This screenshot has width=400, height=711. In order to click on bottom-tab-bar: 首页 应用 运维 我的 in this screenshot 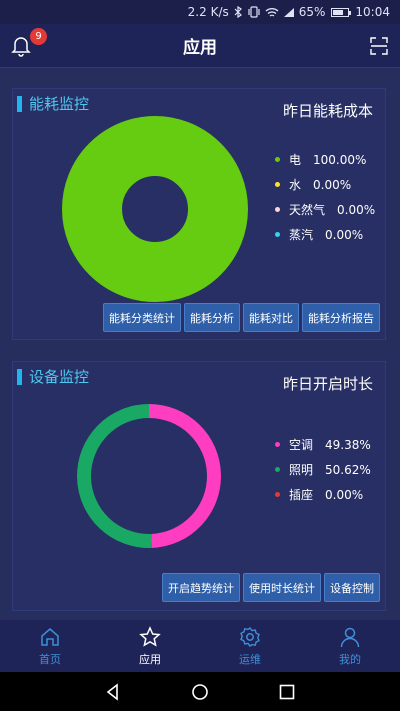, I will do `click(200, 646)`.